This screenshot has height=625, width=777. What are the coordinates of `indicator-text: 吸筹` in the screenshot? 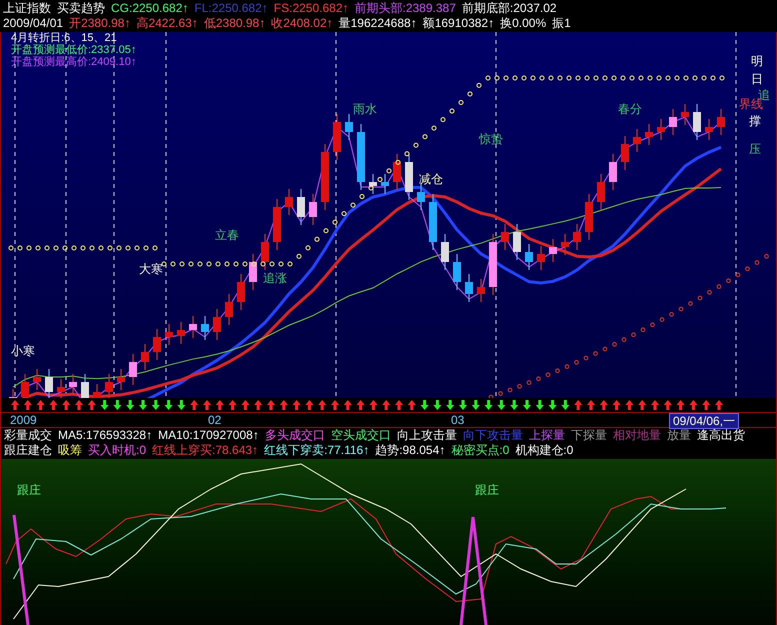 It's located at (70, 450).